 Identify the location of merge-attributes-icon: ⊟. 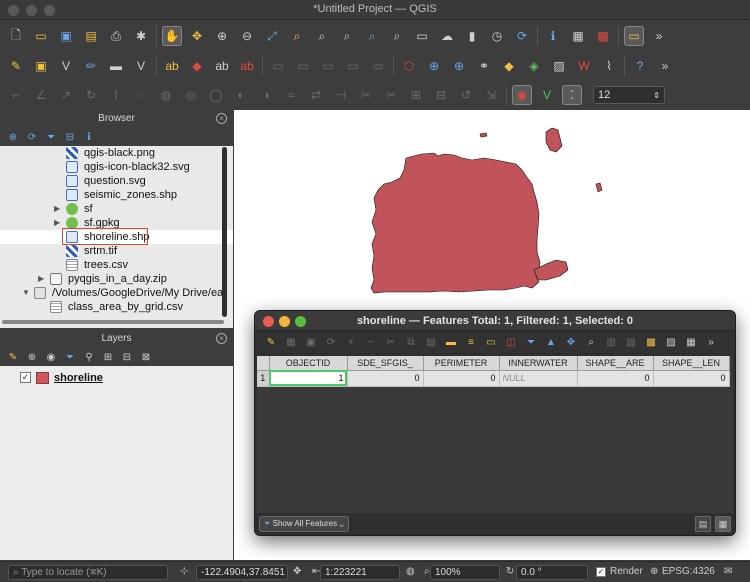
(441, 95).